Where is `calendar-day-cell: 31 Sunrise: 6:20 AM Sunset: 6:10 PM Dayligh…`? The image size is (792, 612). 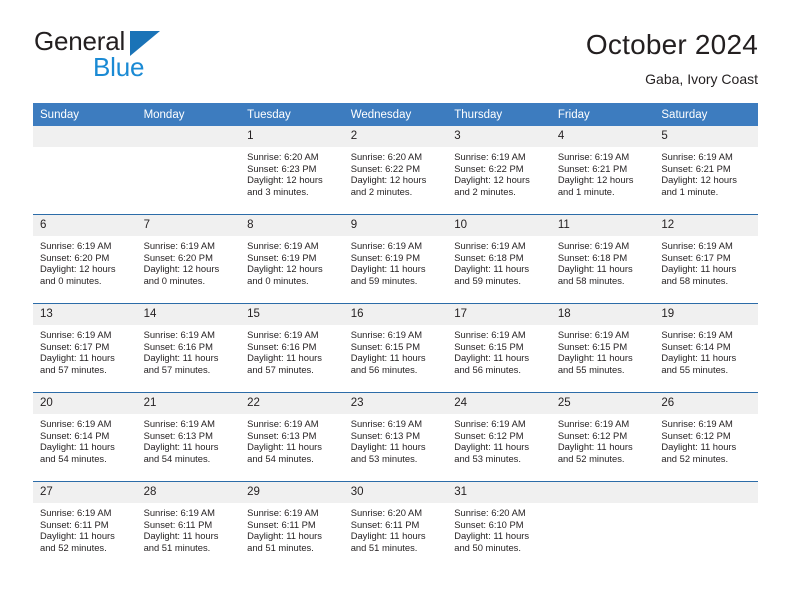
calendar-day-cell: 31 Sunrise: 6:20 AM Sunset: 6:10 PM Dayligh… is located at coordinates (499, 525).